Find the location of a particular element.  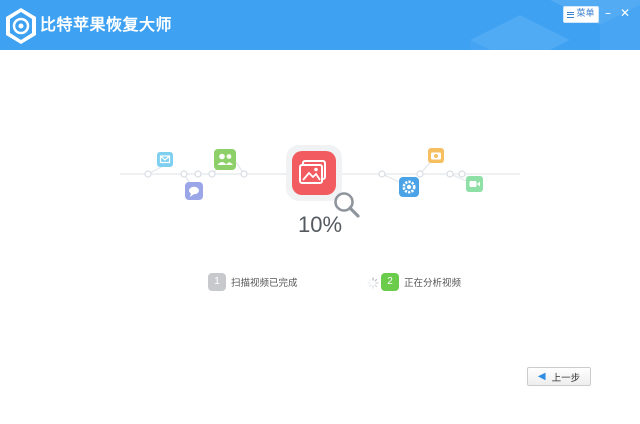

camera-icon is located at coordinates (436, 155).